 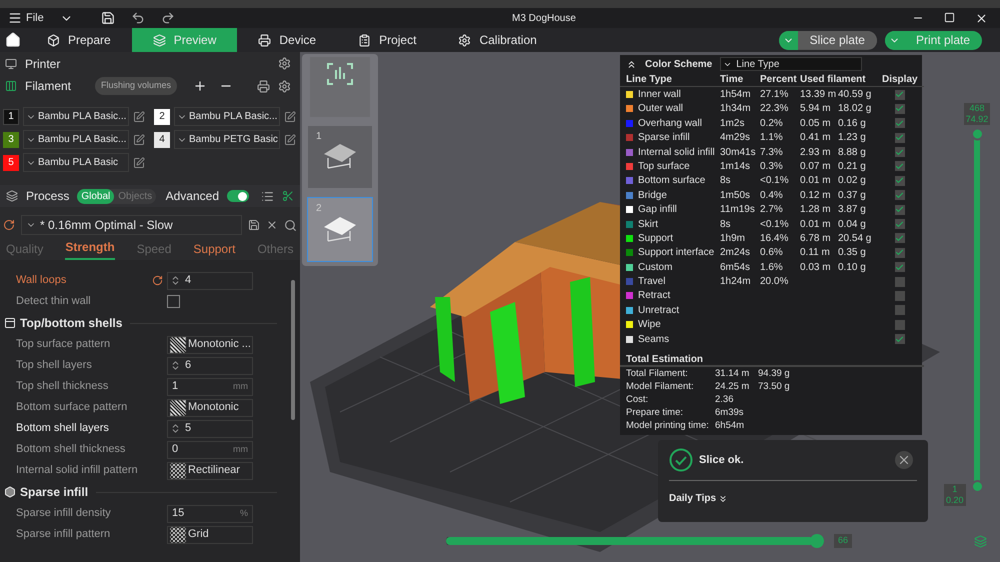 What do you see at coordinates (772, 167) in the screenshot?
I see `table-cell-text: 0.3%` at bounding box center [772, 167].